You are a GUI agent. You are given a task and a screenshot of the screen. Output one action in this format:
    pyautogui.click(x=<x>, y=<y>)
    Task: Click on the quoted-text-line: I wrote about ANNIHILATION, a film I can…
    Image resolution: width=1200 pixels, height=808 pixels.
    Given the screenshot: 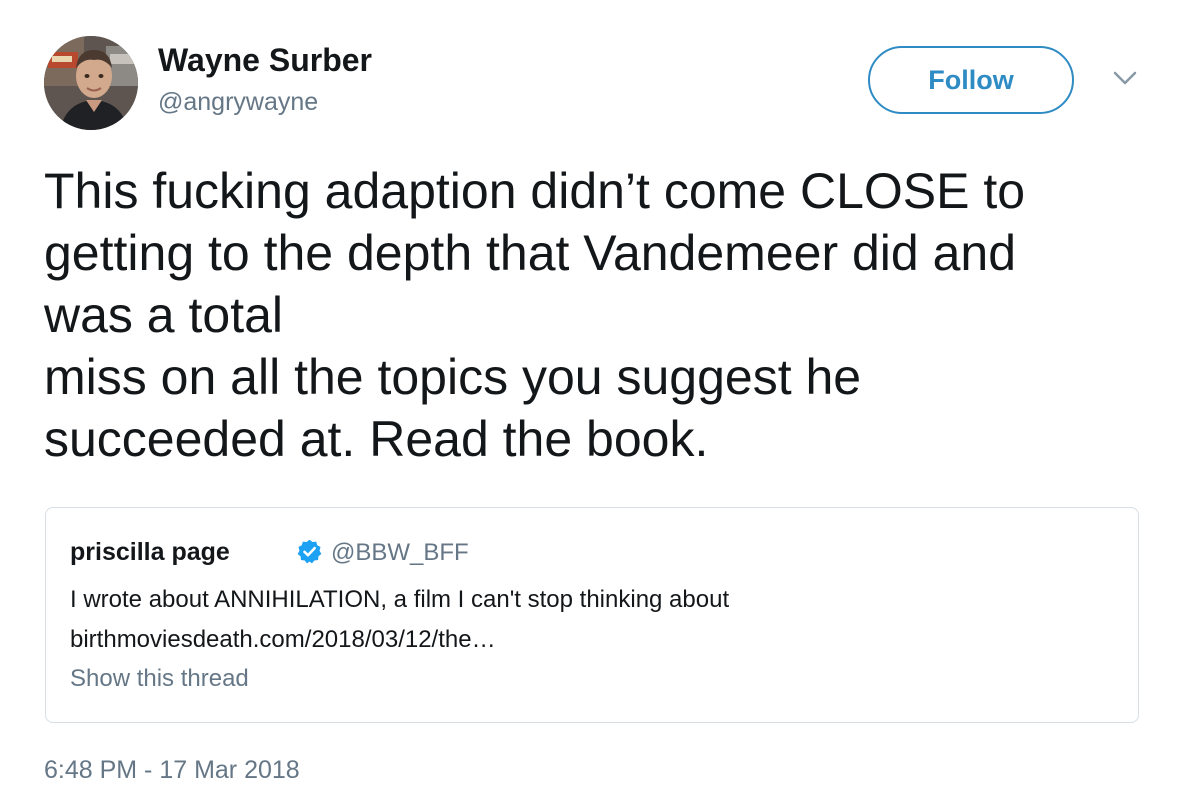 What is the action you would take?
    pyautogui.click(x=400, y=599)
    